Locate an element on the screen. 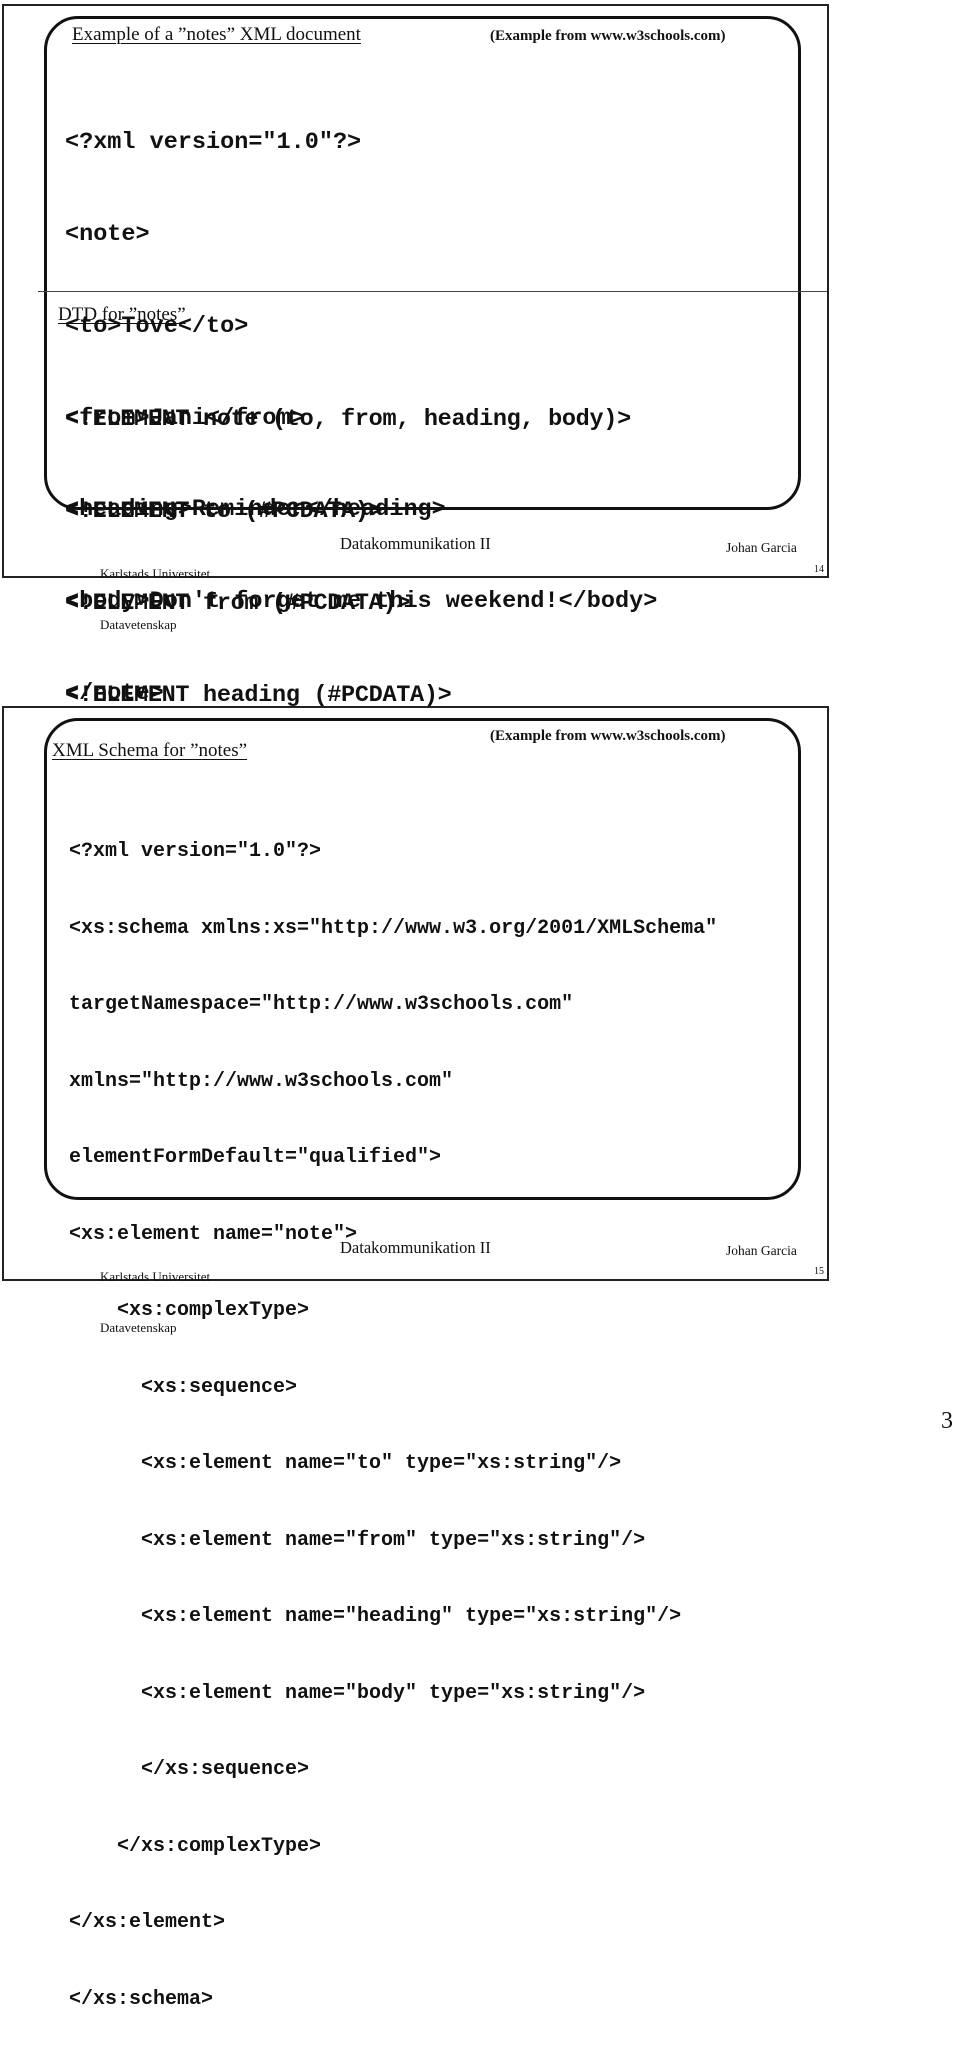  schema-title: XML Schema for ”notes” is located at coordinates (150, 750).